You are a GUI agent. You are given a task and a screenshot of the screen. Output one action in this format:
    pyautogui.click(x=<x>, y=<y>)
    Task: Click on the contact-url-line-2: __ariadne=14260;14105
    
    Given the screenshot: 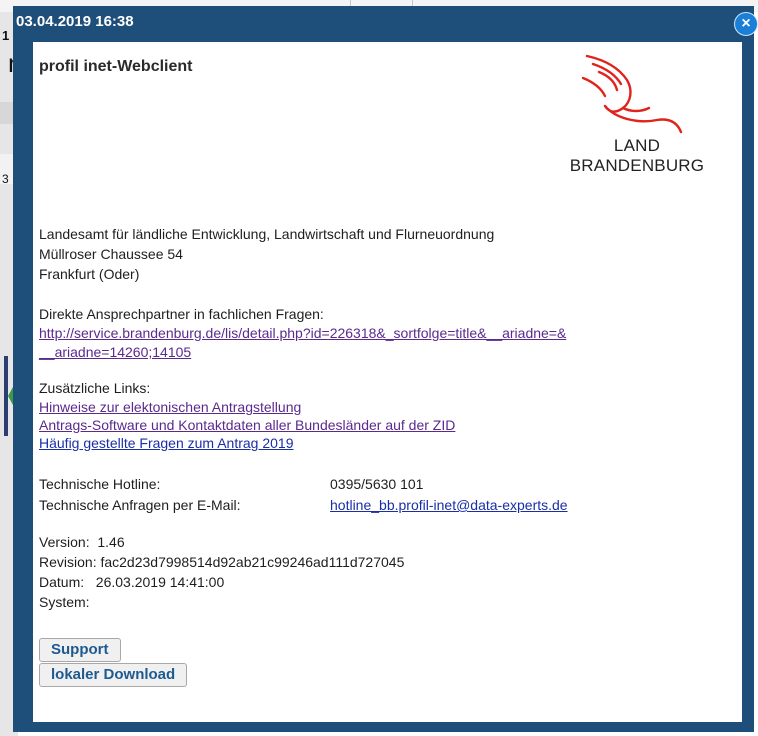 What is the action you would take?
    pyautogui.click(x=115, y=352)
    